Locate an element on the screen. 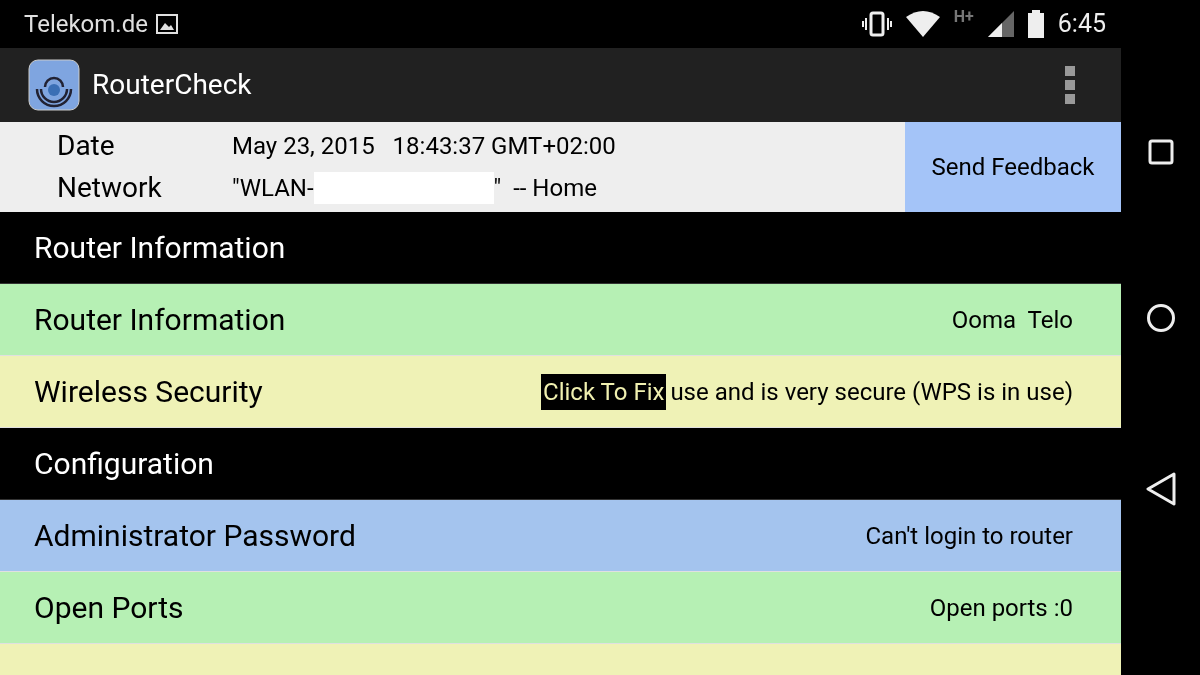 This screenshot has width=1200, height=675. wifi-icon is located at coordinates (922, 24).